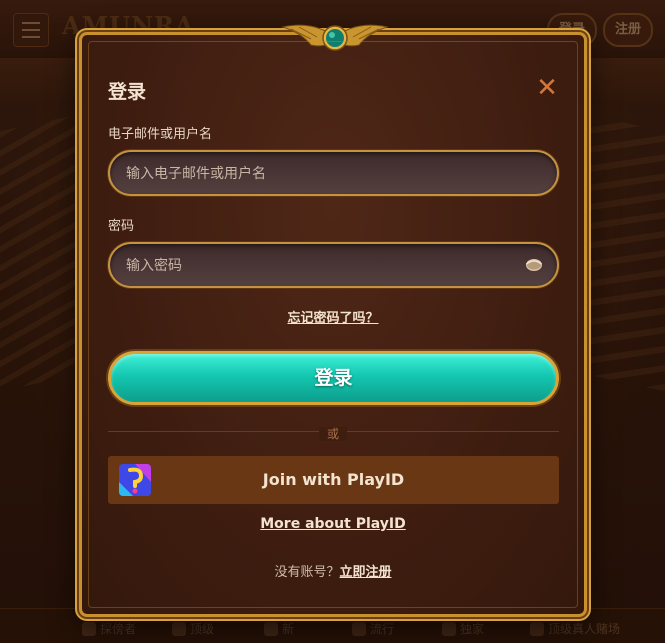 This screenshot has width=665, height=643. What do you see at coordinates (335, 37) in the screenshot?
I see `winged-scarab-ornament-icon` at bounding box center [335, 37].